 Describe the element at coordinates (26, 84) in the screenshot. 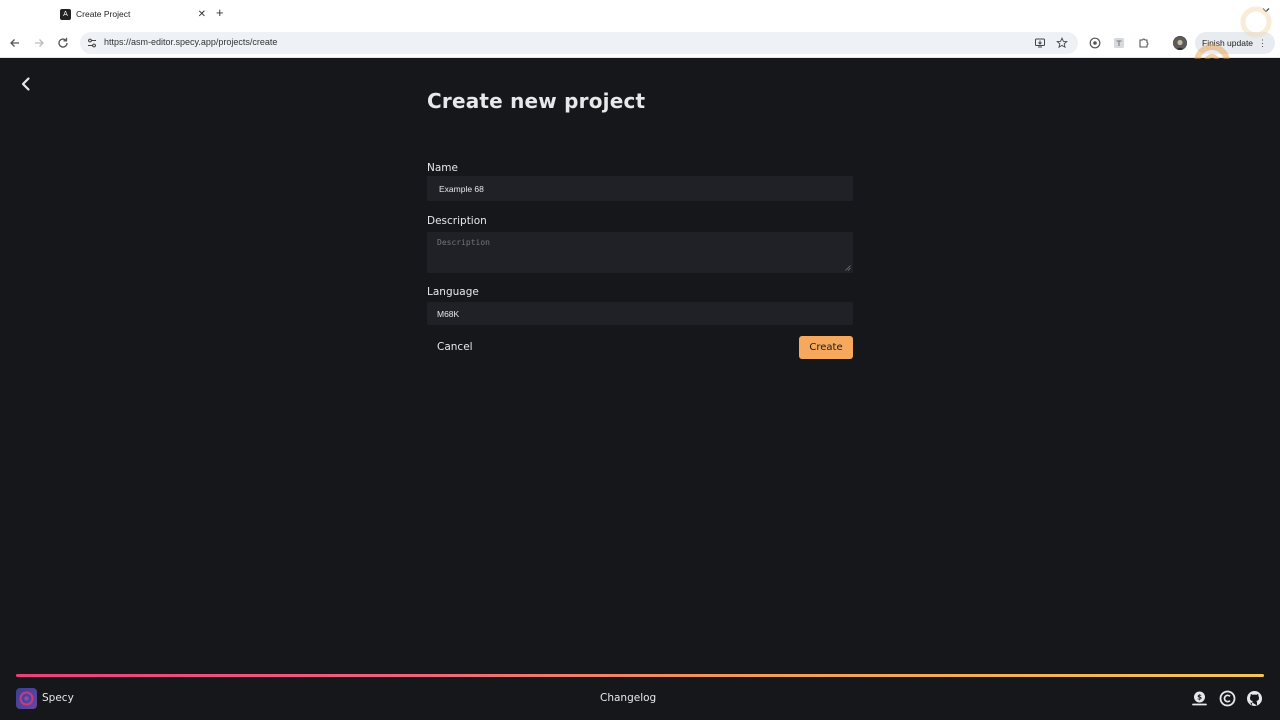

I see `back-chevron-icon` at that location.